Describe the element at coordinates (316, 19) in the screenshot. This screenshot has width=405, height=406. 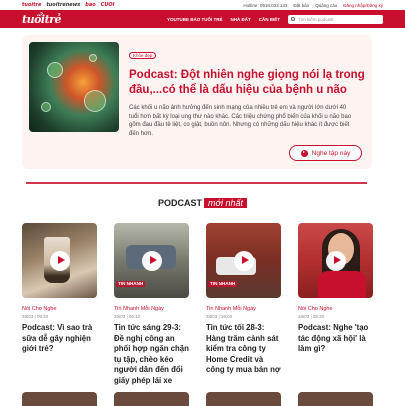
I see `search-placeholder: Tìm kiếm podcast` at that location.